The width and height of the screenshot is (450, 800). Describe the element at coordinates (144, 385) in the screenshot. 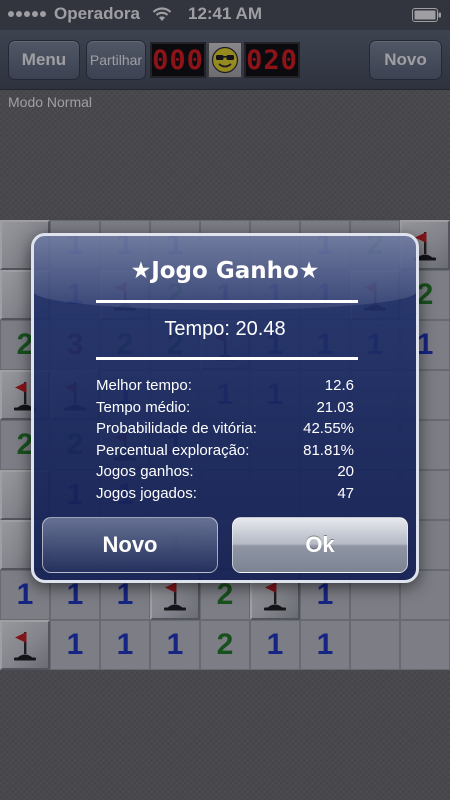

I see `stat-label: Melhor tempo:` at that location.